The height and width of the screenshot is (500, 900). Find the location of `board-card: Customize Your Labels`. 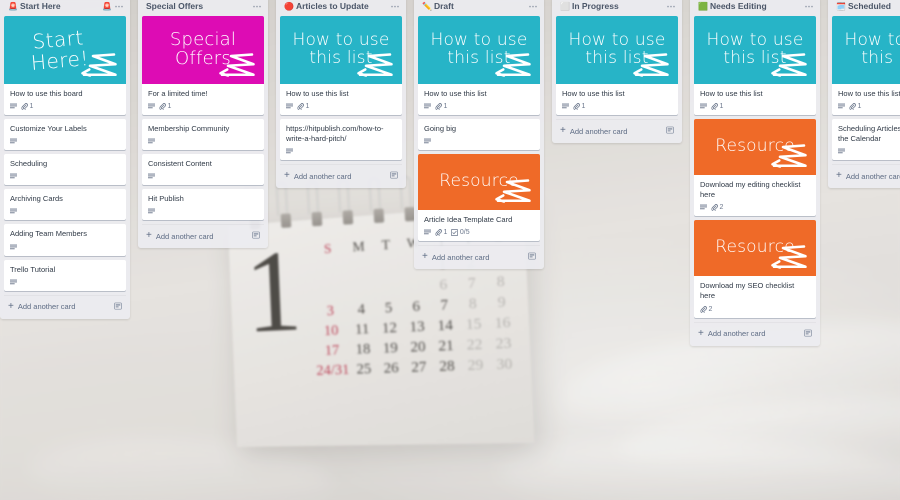

board-card: Customize Your Labels is located at coordinates (65, 135).